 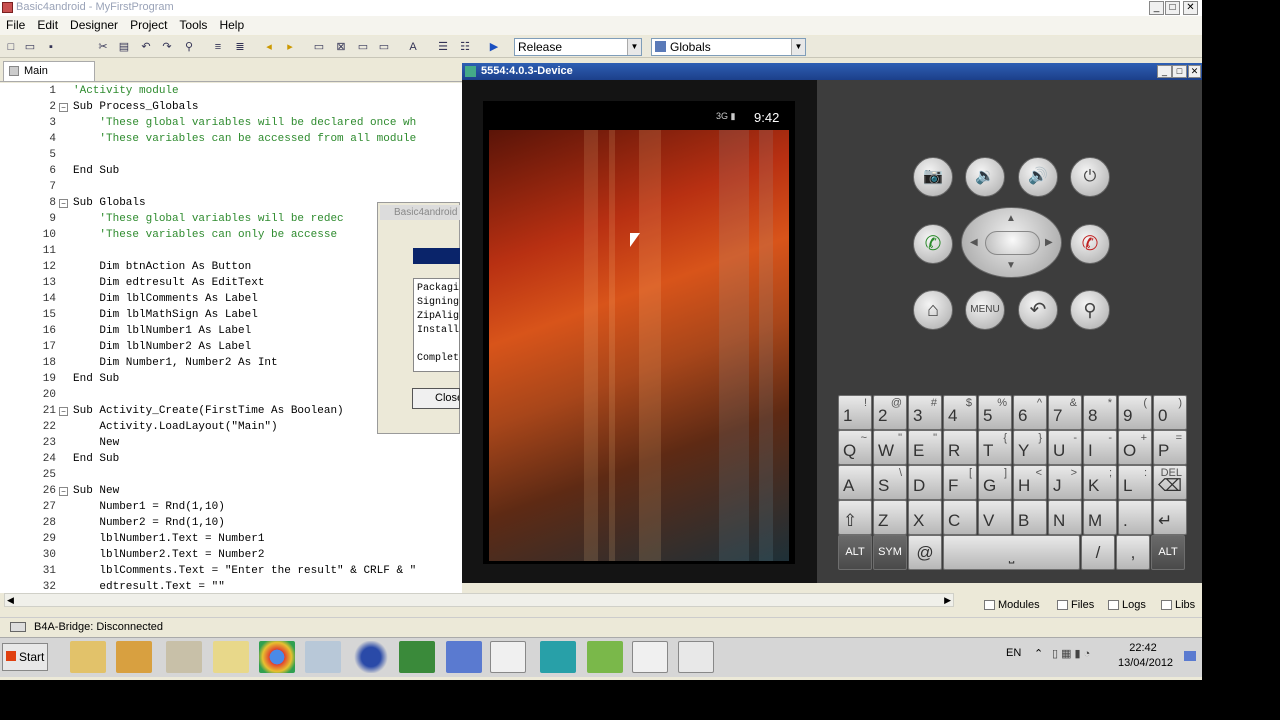 I want to click on notes-taskbar-icon, so click(x=231, y=657).